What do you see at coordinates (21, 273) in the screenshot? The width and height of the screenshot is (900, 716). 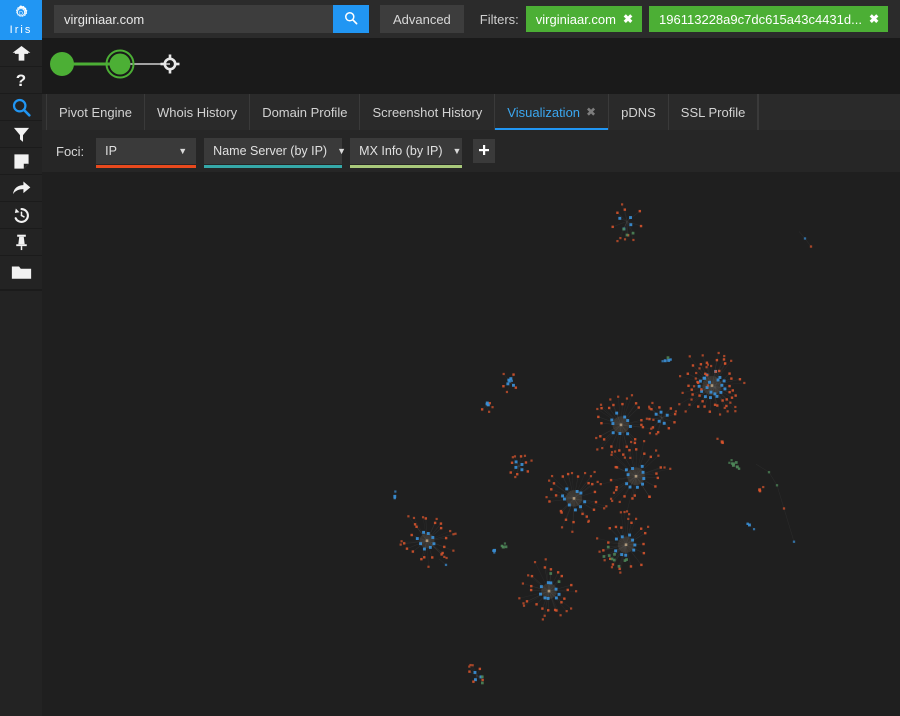 I see `sidebar-item-folders` at bounding box center [21, 273].